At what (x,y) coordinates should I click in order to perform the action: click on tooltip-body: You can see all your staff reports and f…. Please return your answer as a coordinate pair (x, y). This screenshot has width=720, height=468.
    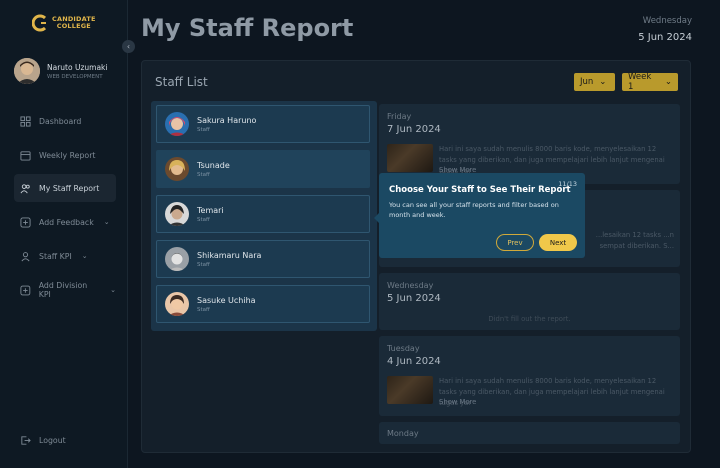
    Looking at the image, I should click on (474, 210).